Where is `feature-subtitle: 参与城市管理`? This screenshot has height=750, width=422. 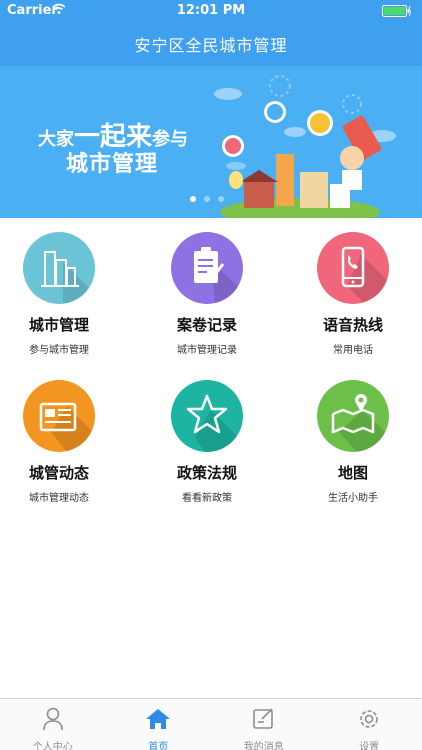 feature-subtitle: 参与城市管理 is located at coordinates (59, 350).